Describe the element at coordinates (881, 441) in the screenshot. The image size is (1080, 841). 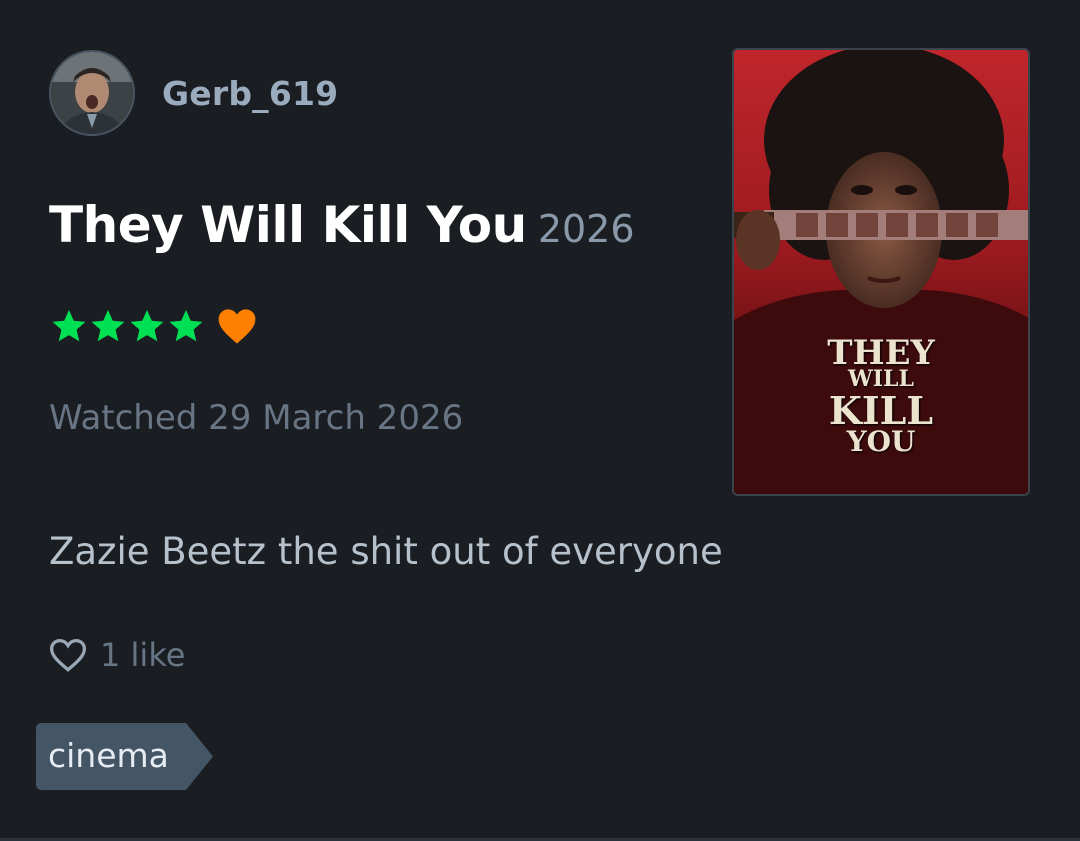
I see `poster-title-line: YOU` at that location.